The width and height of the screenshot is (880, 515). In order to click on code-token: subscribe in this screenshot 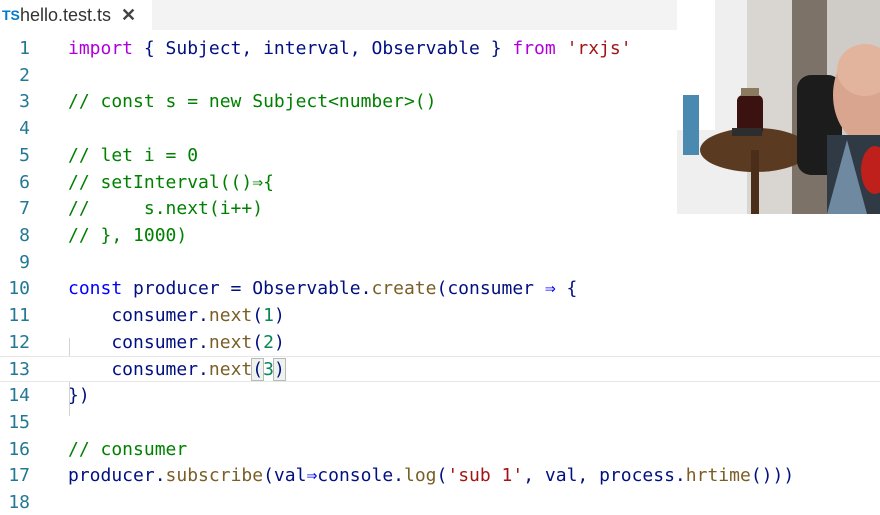, I will do `click(214, 476)`.